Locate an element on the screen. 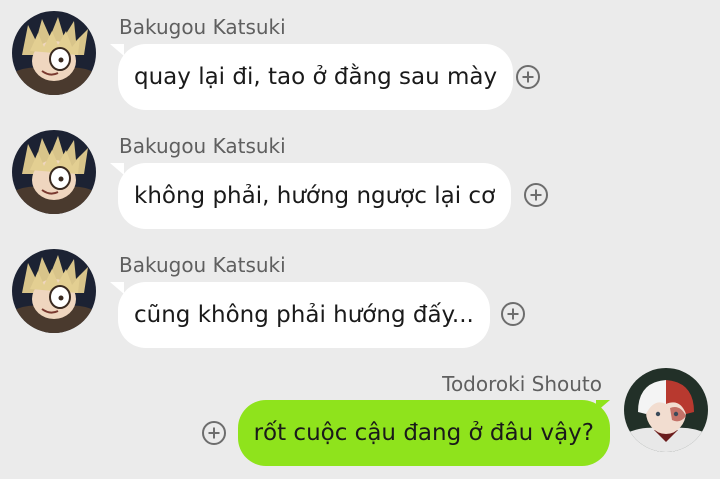 Image resolution: width=720 pixels, height=479 pixels. sender-name: Todoroki Shouto is located at coordinates (522, 384).